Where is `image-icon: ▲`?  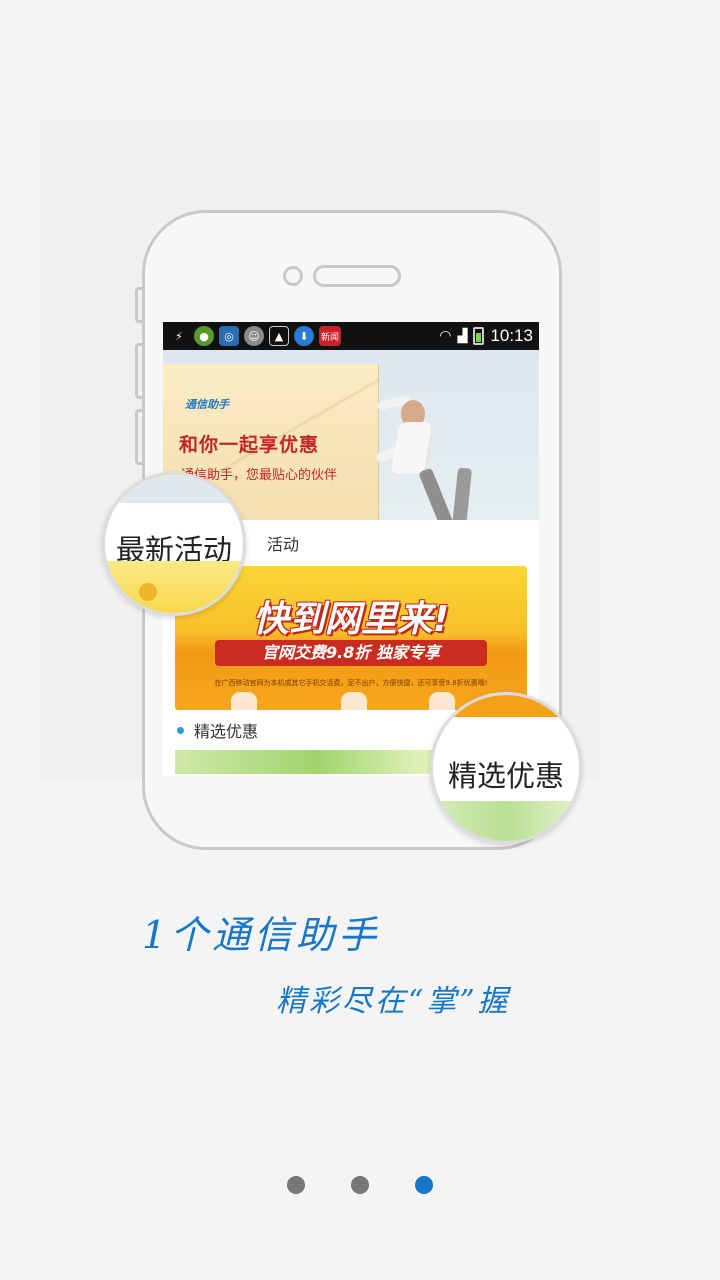
image-icon: ▲ is located at coordinates (279, 336).